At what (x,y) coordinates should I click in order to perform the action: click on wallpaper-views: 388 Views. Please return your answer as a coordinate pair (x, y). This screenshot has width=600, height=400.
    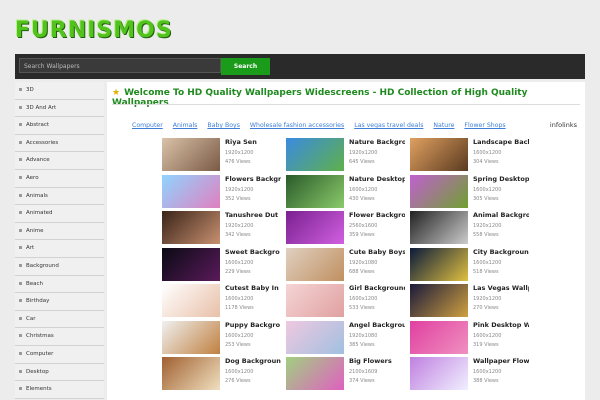
    Looking at the image, I should click on (486, 381).